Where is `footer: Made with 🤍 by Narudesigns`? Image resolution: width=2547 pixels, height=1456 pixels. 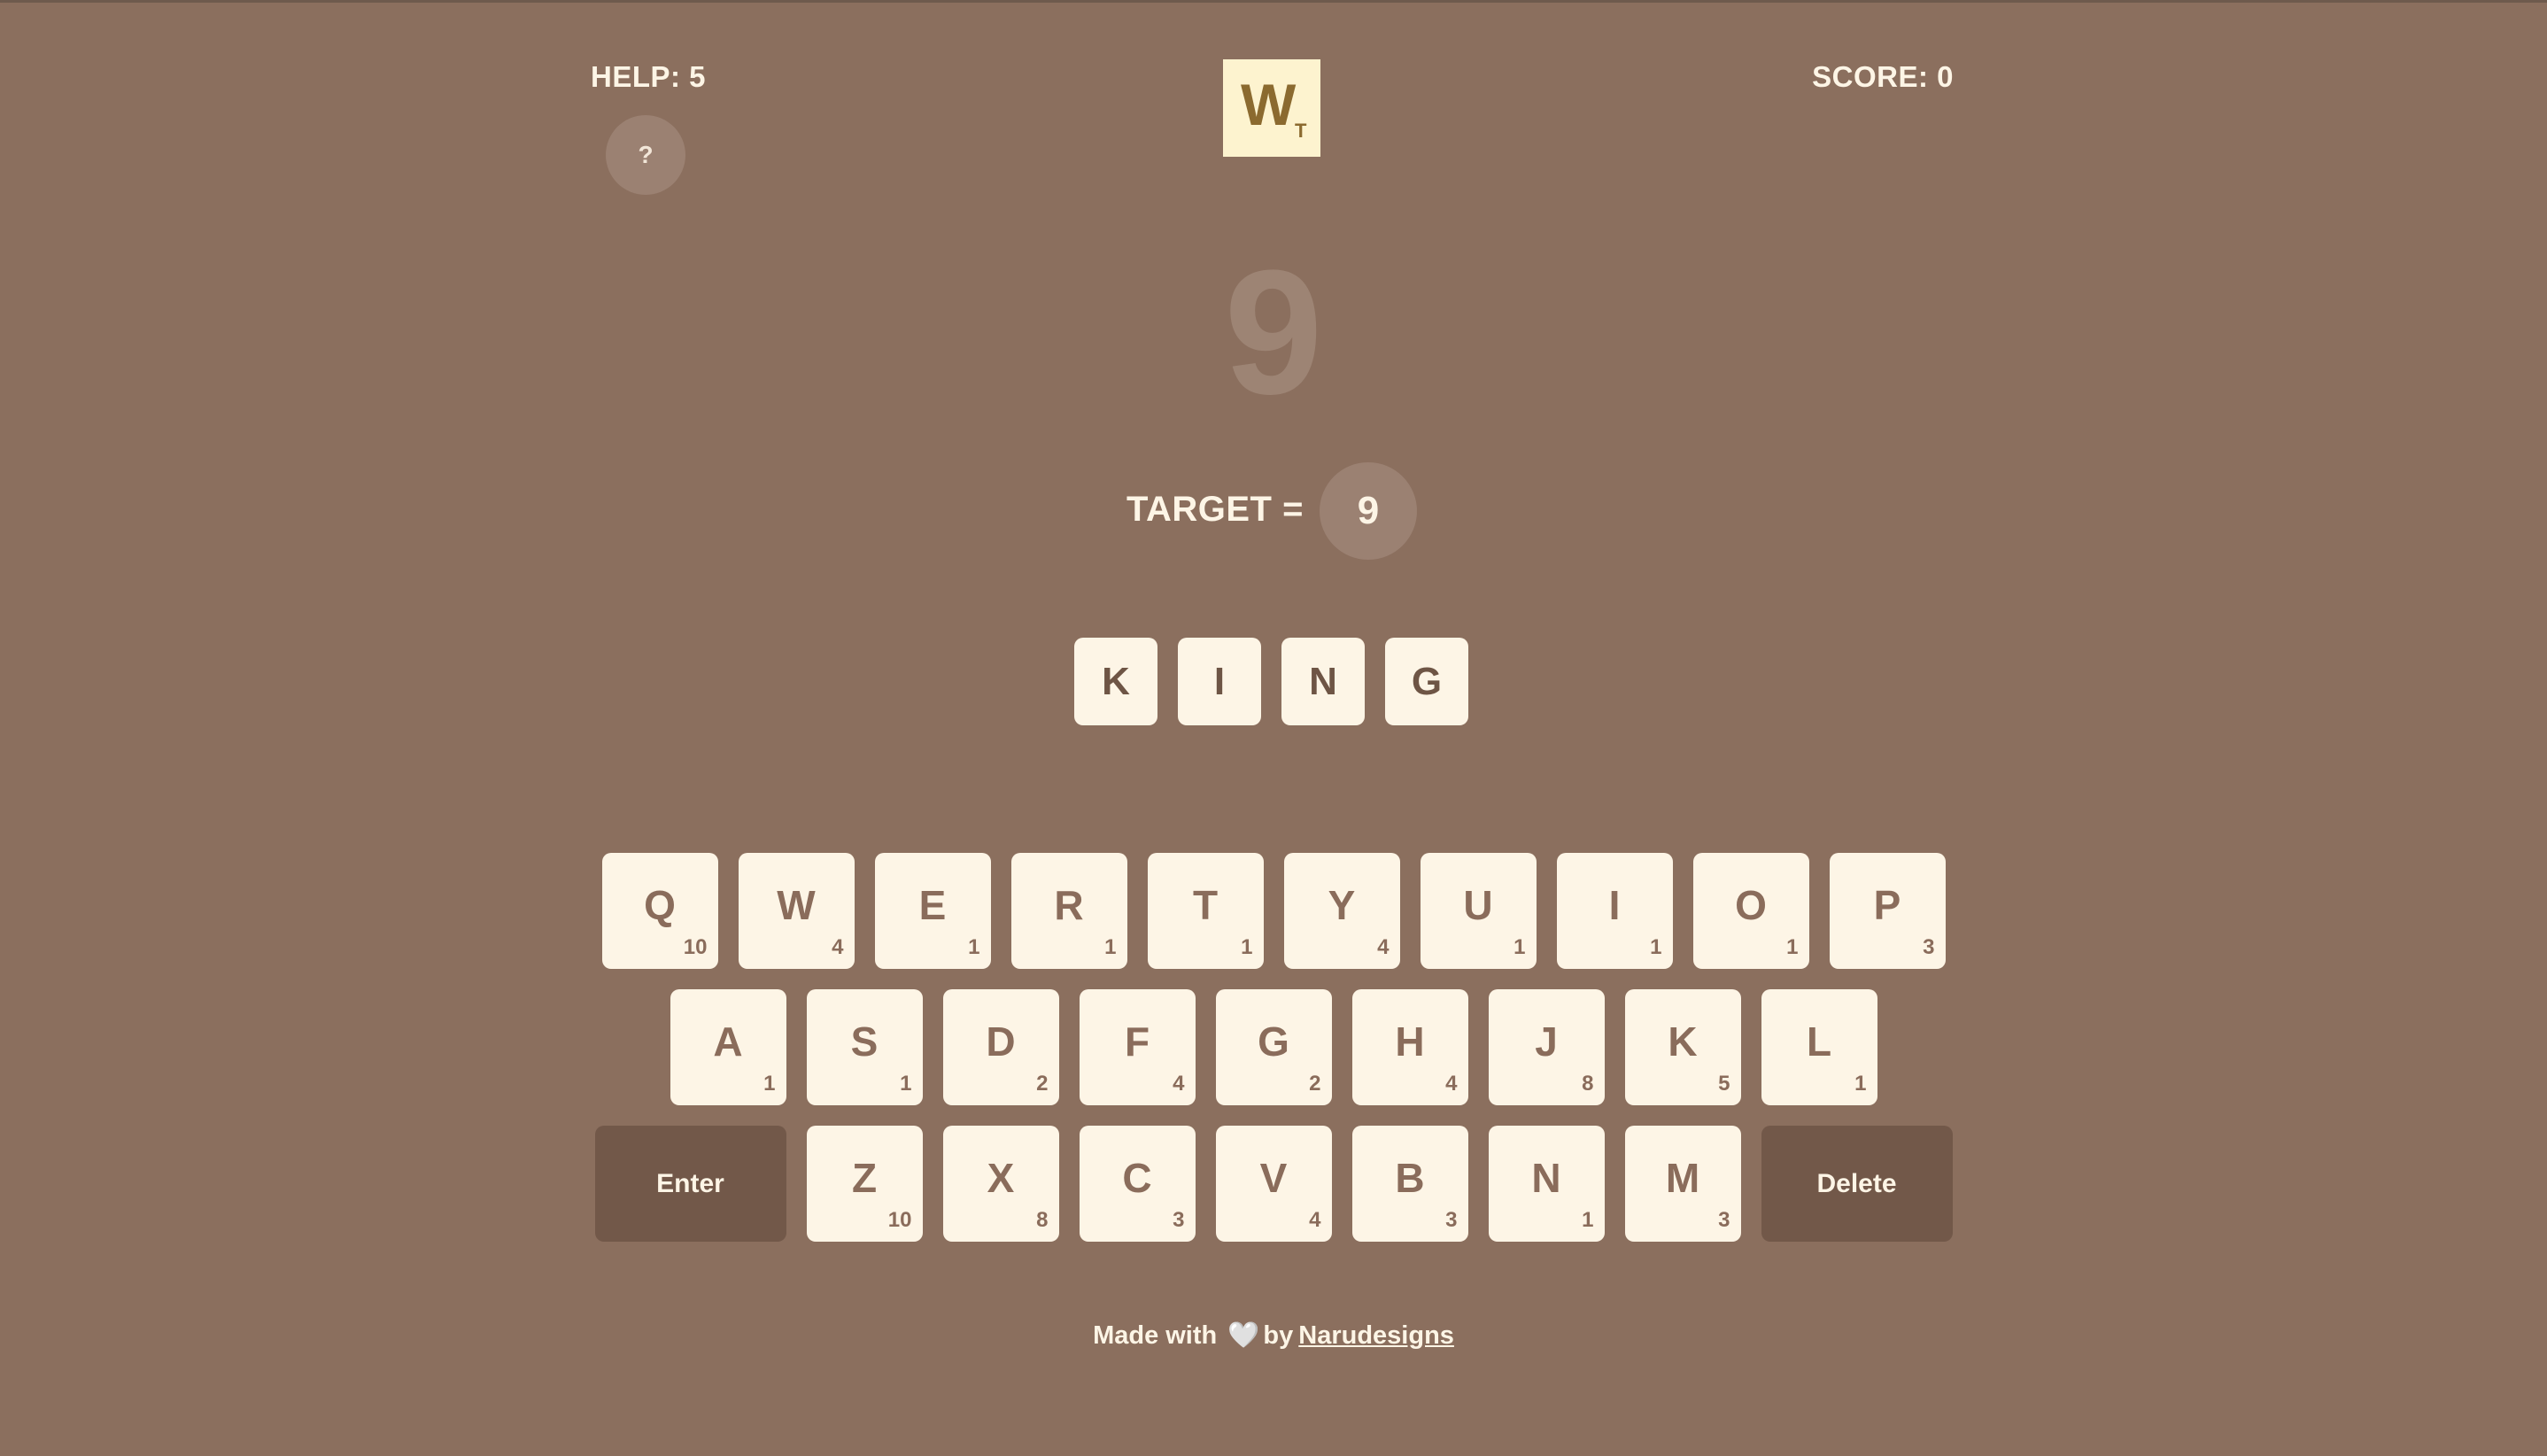 footer: Made with 🤍 by Narudesigns is located at coordinates (1274, 1335).